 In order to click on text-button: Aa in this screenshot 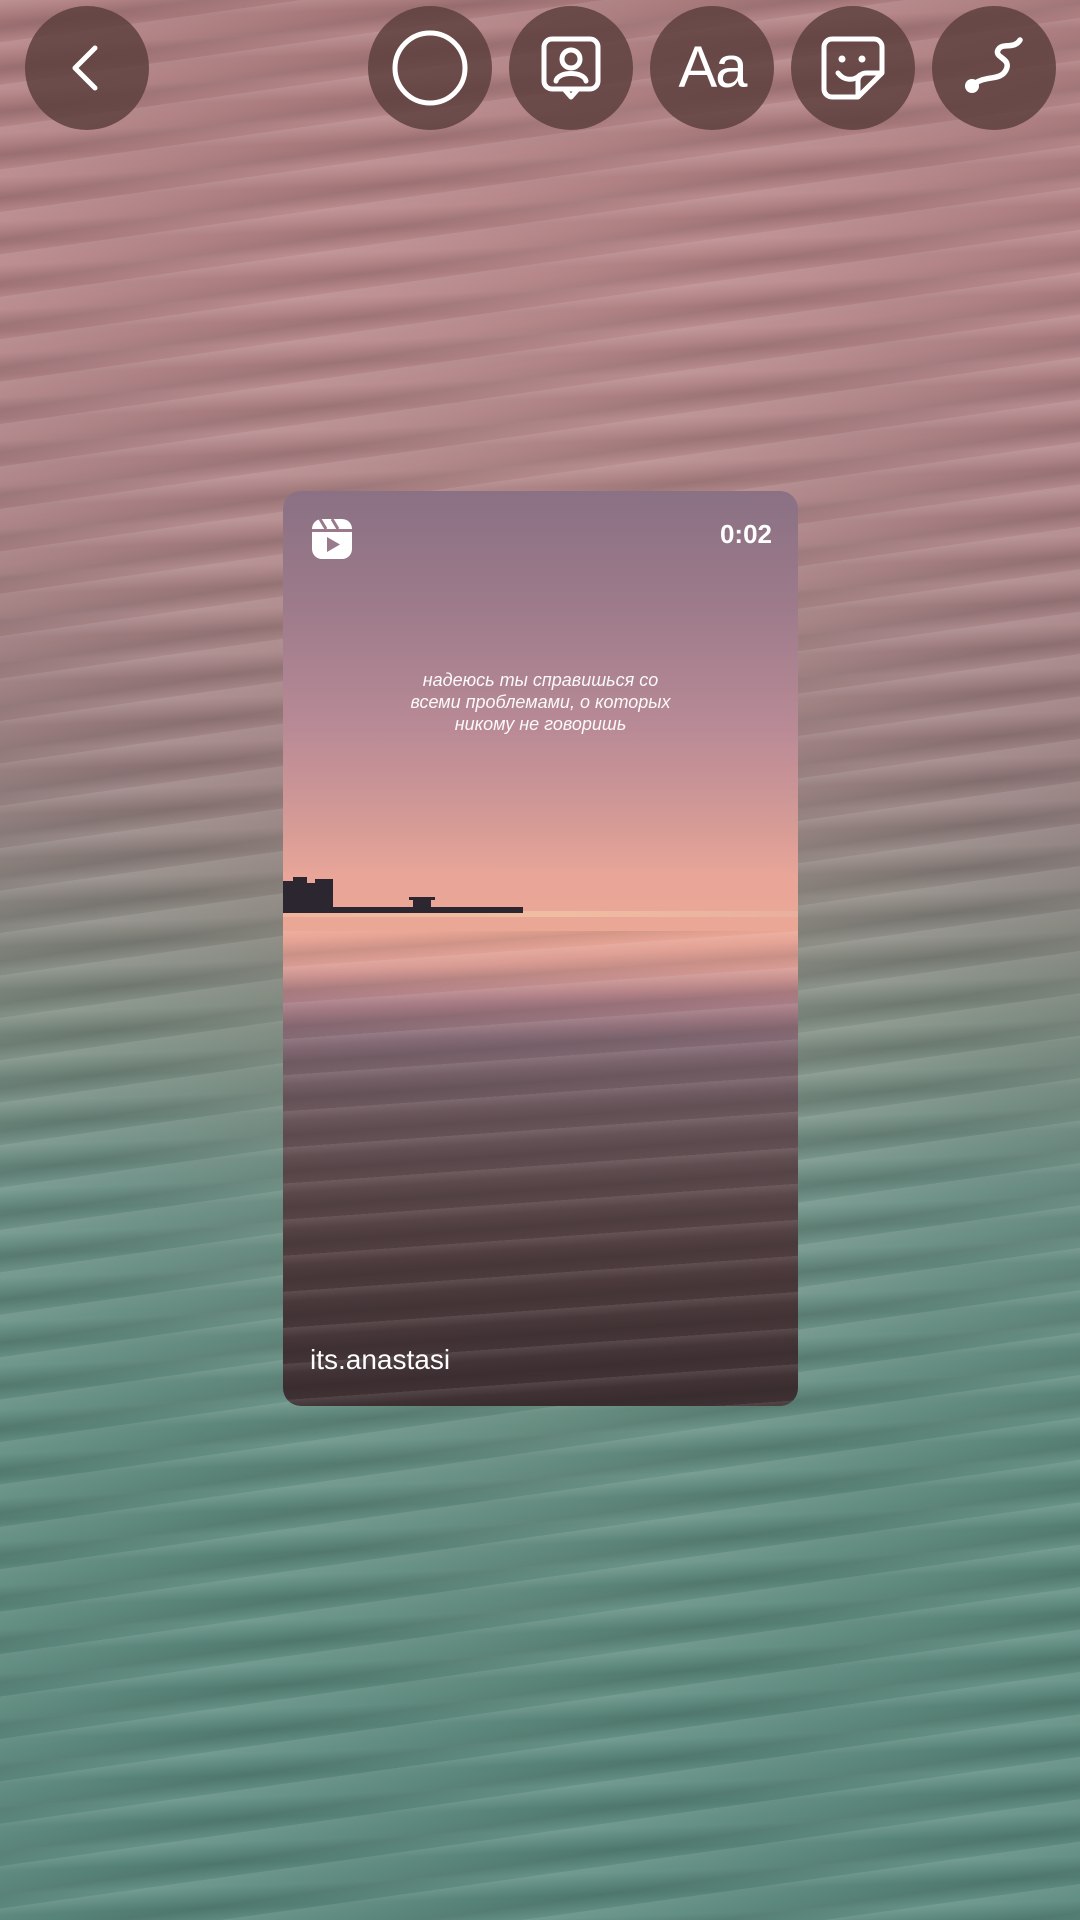, I will do `click(712, 68)`.